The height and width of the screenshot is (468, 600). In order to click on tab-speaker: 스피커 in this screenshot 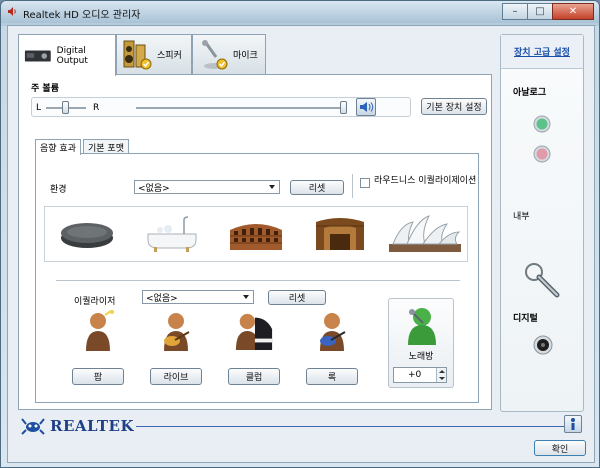, I will do `click(154, 54)`.